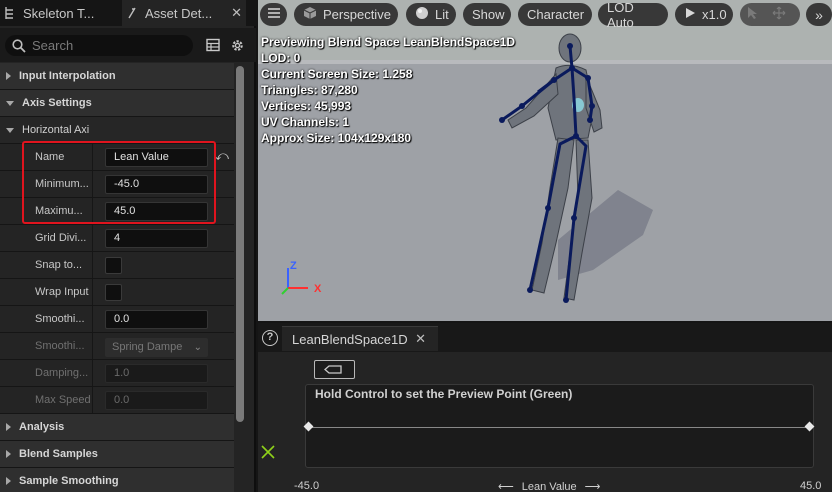 The image size is (832, 492). I want to click on viewport-menu-button, so click(273, 14).